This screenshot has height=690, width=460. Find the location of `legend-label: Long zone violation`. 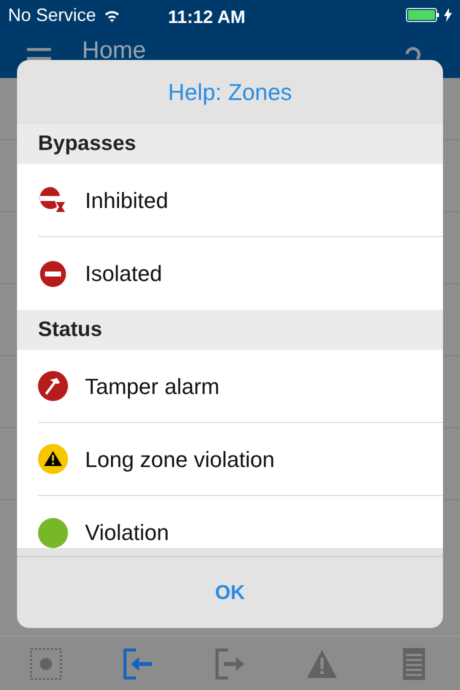

legend-label: Long zone violation is located at coordinates (180, 460).